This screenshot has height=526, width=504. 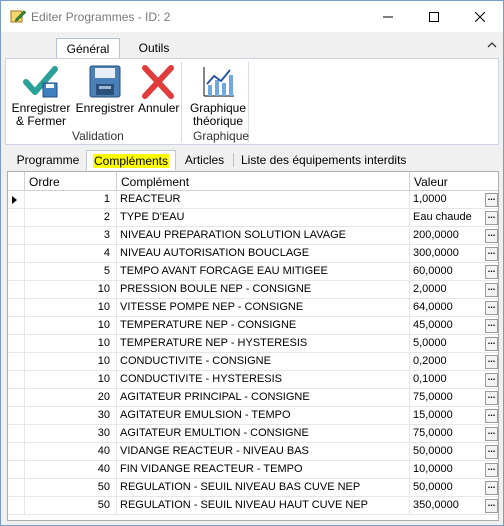 I want to click on cell-ordre: 5, so click(x=71, y=271).